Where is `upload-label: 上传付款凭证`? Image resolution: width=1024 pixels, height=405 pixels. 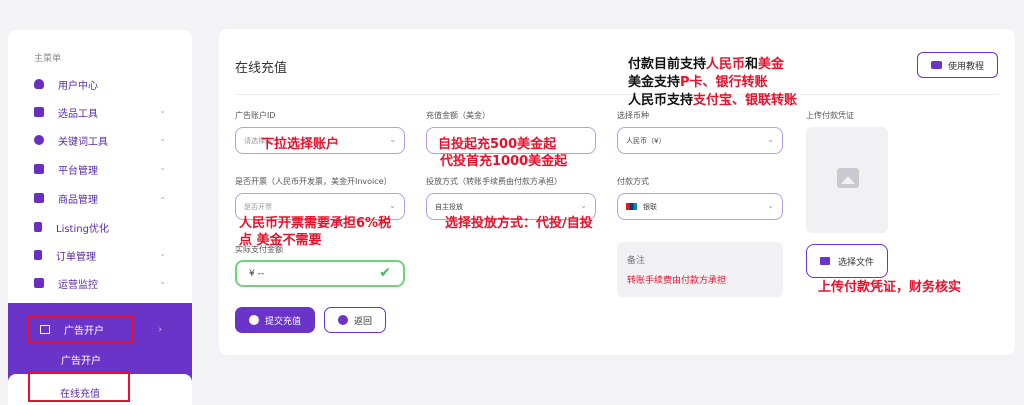 upload-label: 上传付款凭证 is located at coordinates (830, 115).